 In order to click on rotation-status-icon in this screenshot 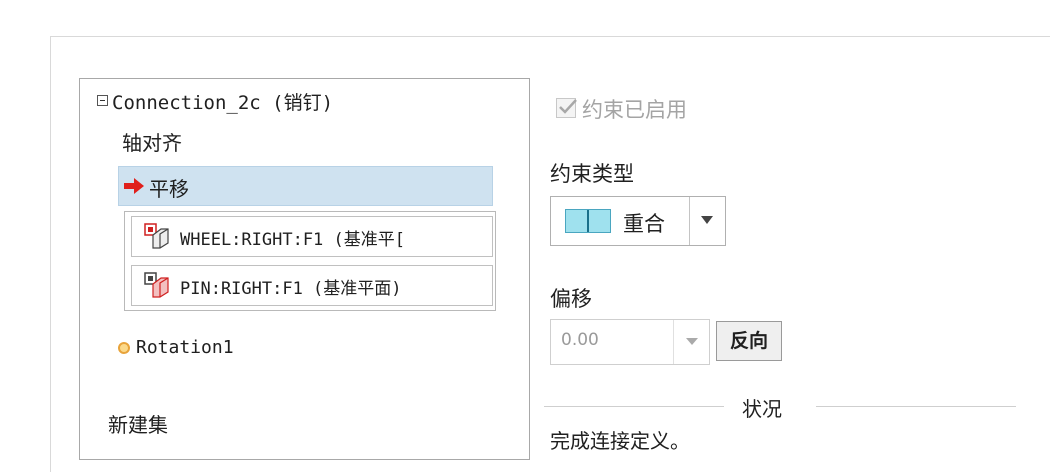, I will do `click(124, 348)`.